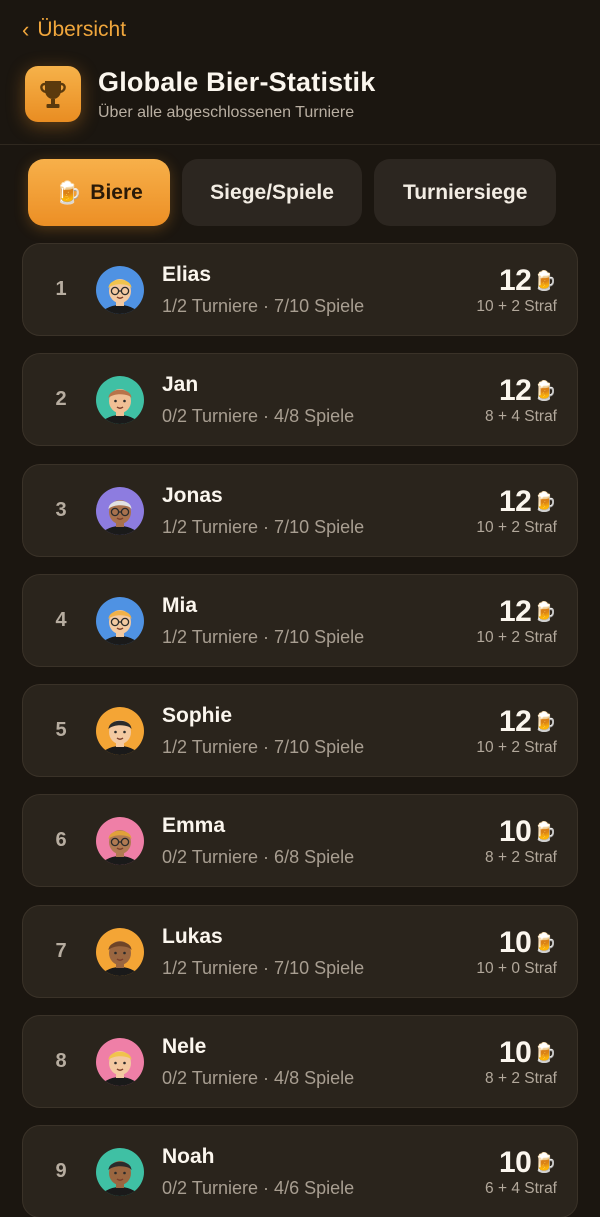  What do you see at coordinates (187, 274) in the screenshot?
I see `player-name: Elias` at bounding box center [187, 274].